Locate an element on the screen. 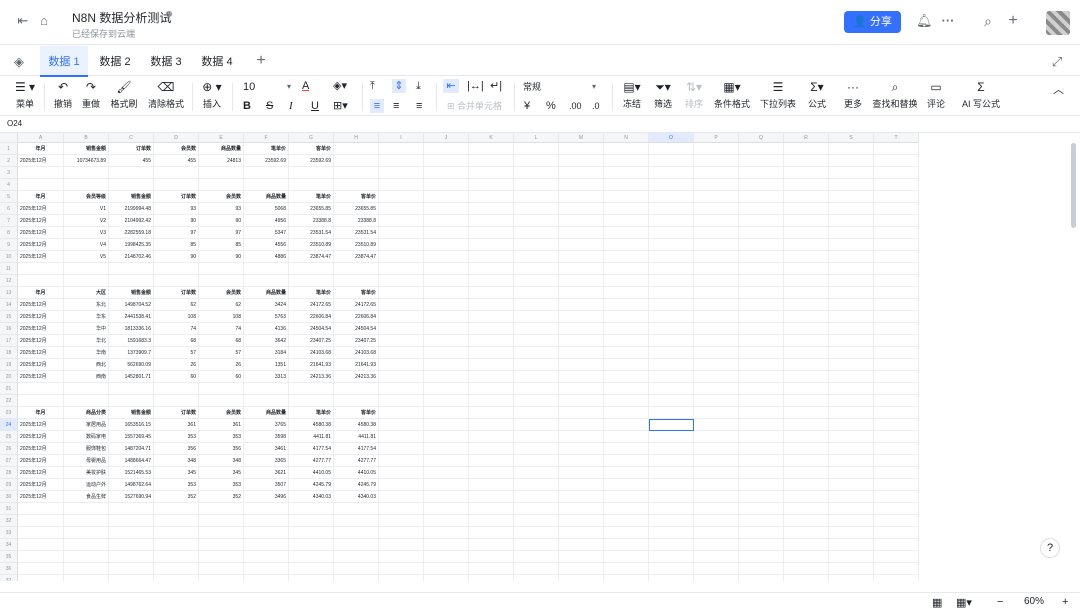 Image resolution: width=1080 pixels, height=611 pixels. table-cell: 2148702.46 is located at coordinates (131, 257).